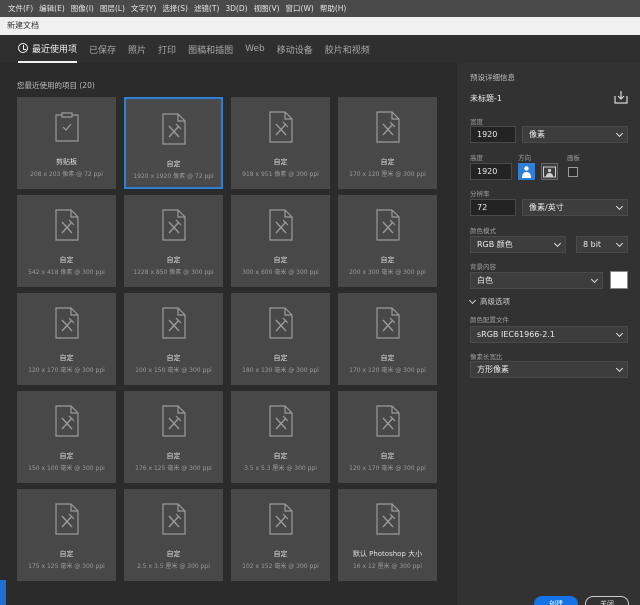  What do you see at coordinates (23, 48) in the screenshot?
I see `clock-icon` at bounding box center [23, 48].